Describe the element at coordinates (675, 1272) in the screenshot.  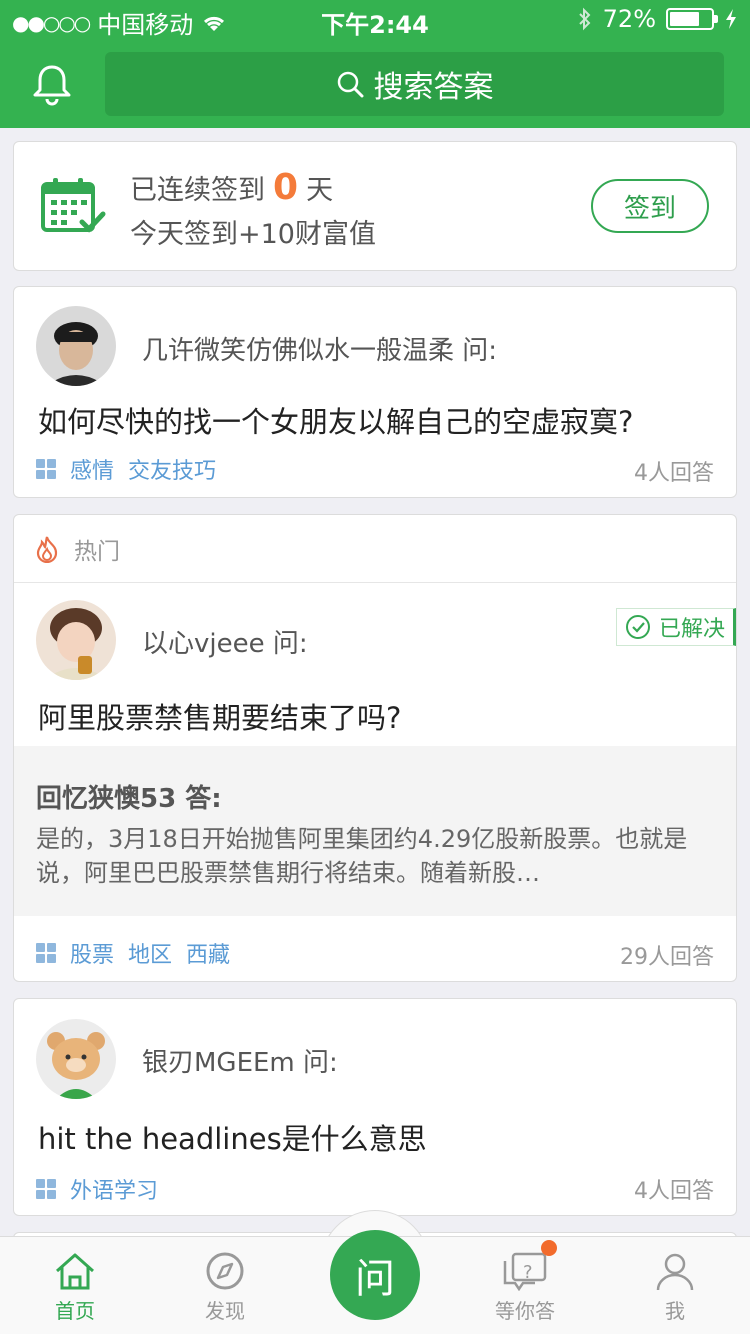
I see `user-icon` at that location.